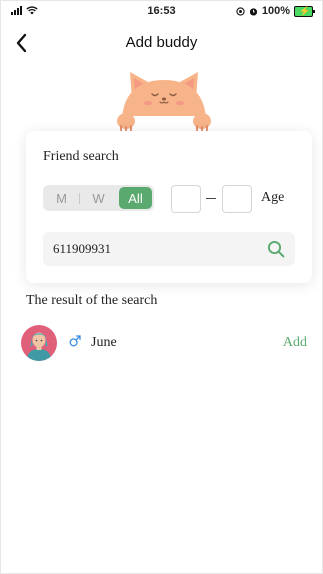  I want to click on location-icon, so click(240, 11).